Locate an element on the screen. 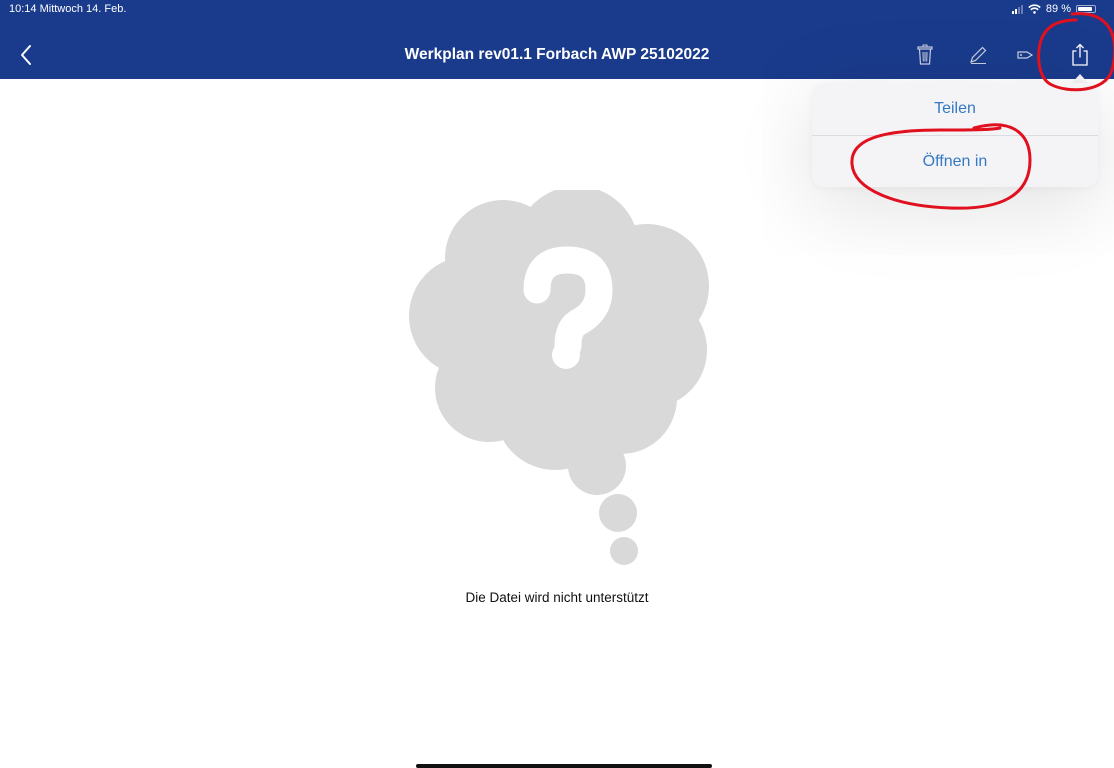 The image size is (1114, 768). status-time-date: 10:14 Mittwoch 14. Feb. is located at coordinates (67, 9).